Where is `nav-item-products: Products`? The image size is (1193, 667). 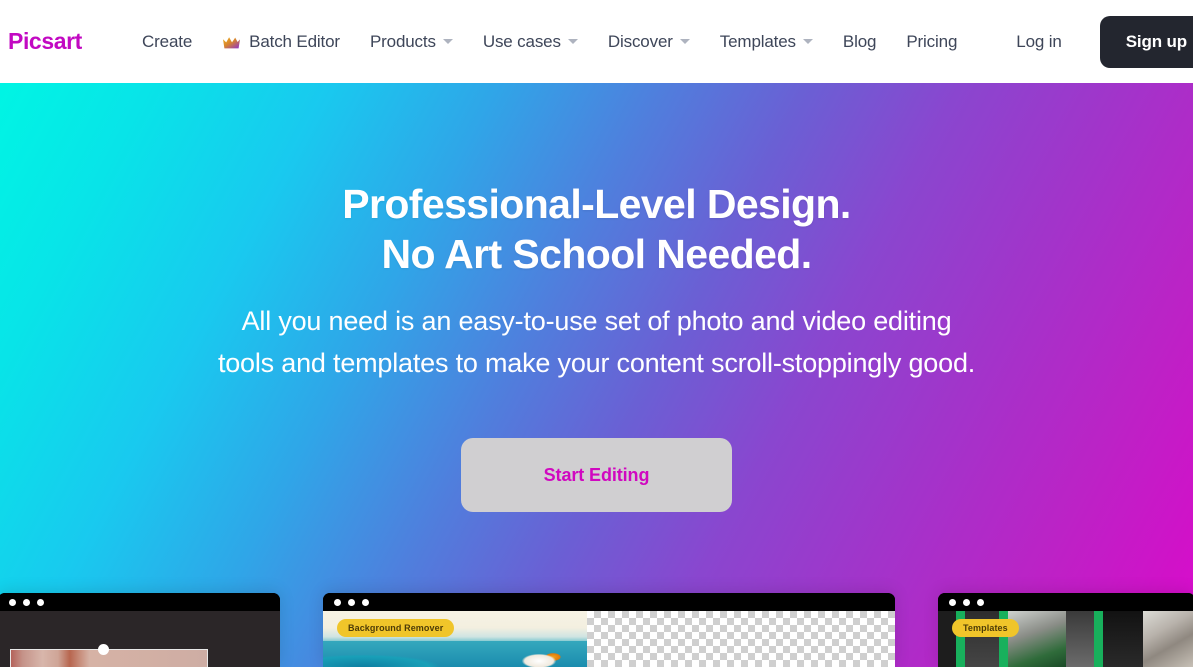 nav-item-products: Products is located at coordinates (411, 42).